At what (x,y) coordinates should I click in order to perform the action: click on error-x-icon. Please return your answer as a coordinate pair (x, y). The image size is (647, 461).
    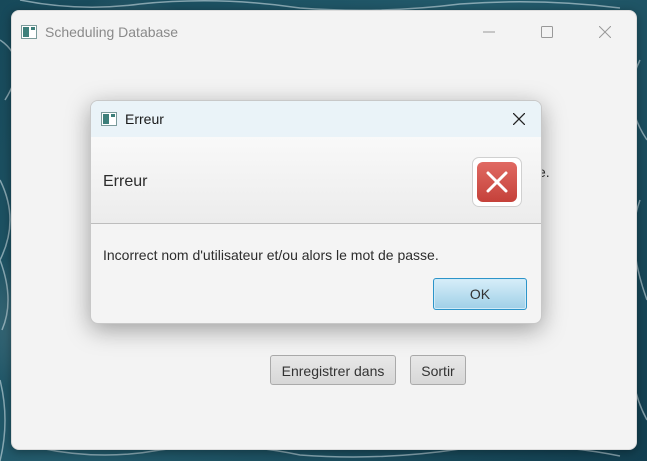
    Looking at the image, I should click on (497, 182).